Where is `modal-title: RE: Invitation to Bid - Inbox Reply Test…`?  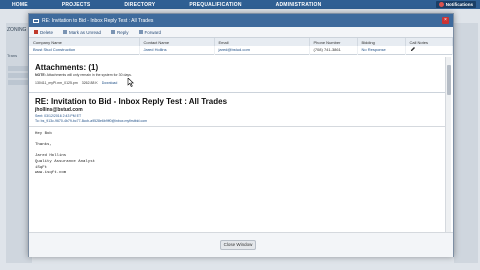 modal-title: RE: Invitation to Bid - Inbox Reply Test… is located at coordinates (98, 20).